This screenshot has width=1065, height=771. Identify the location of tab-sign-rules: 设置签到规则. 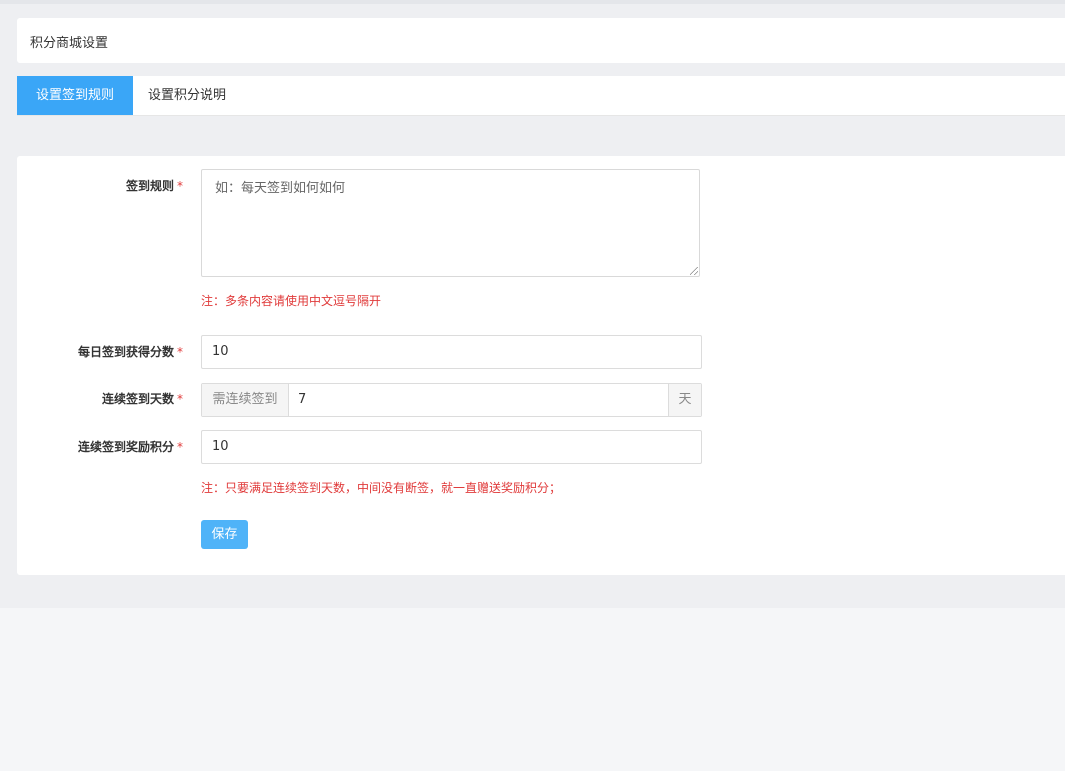
(75, 95).